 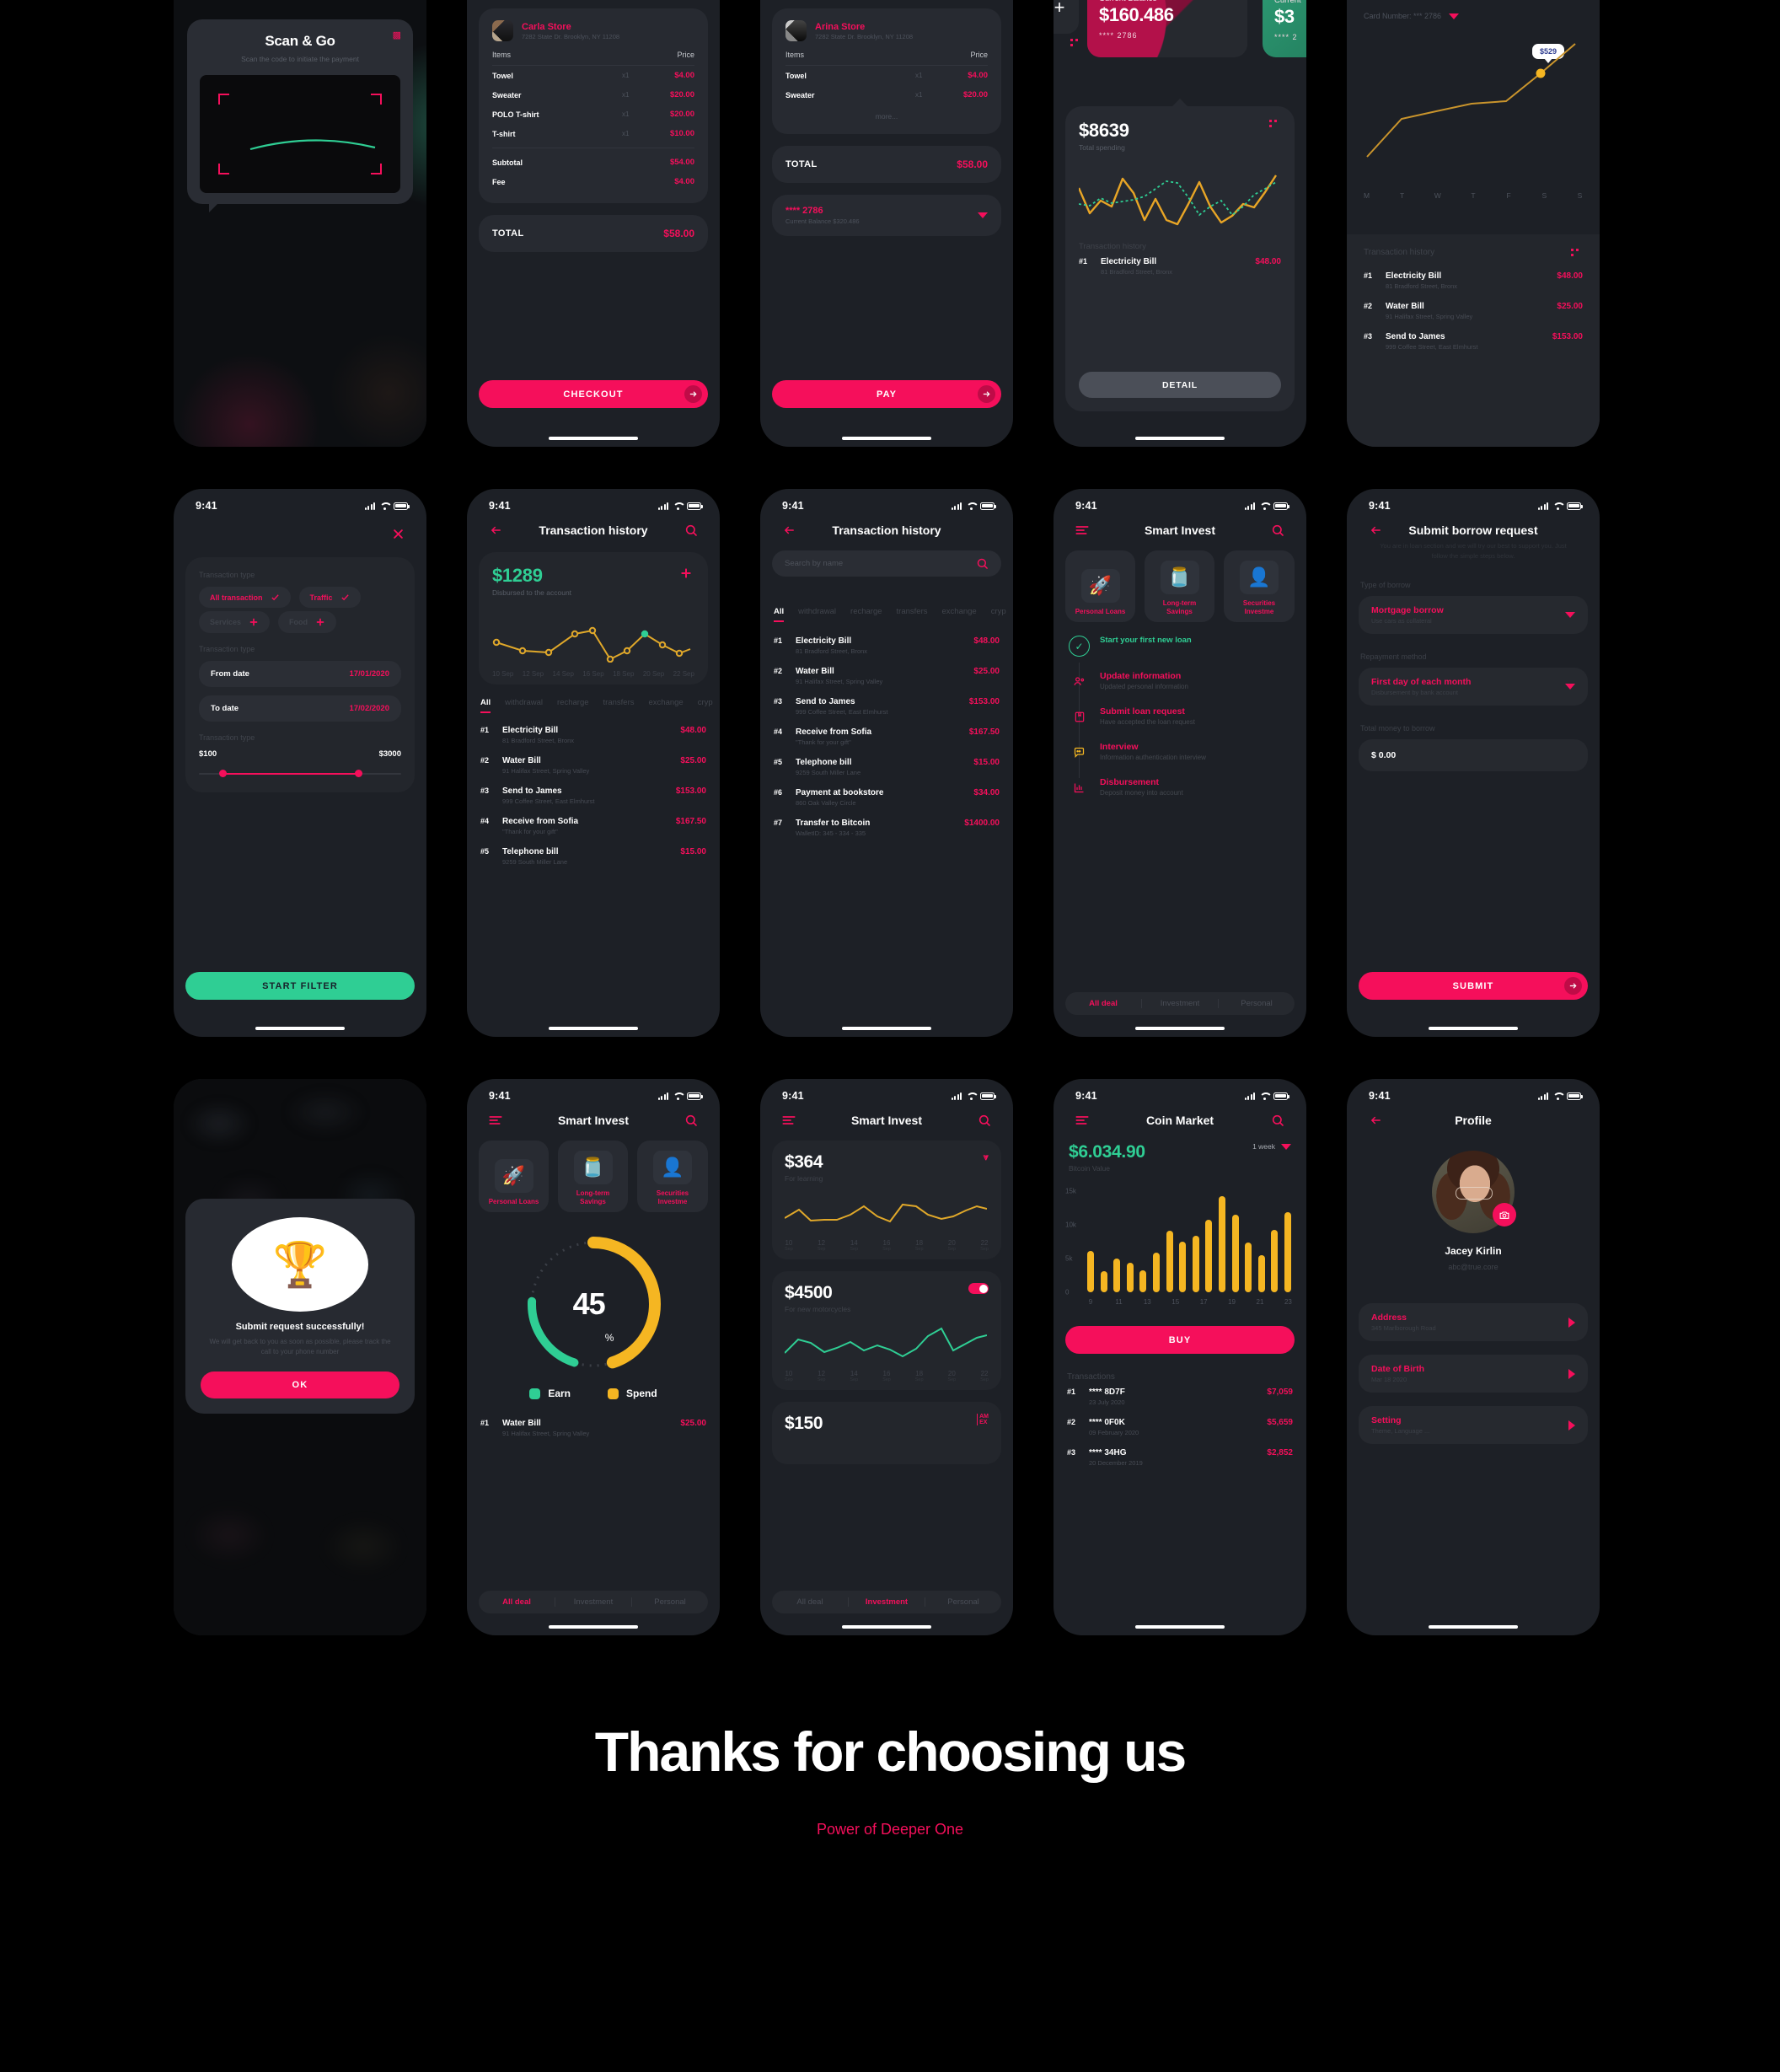 What do you see at coordinates (1504, 1215) in the screenshot?
I see `camera-icon` at bounding box center [1504, 1215].